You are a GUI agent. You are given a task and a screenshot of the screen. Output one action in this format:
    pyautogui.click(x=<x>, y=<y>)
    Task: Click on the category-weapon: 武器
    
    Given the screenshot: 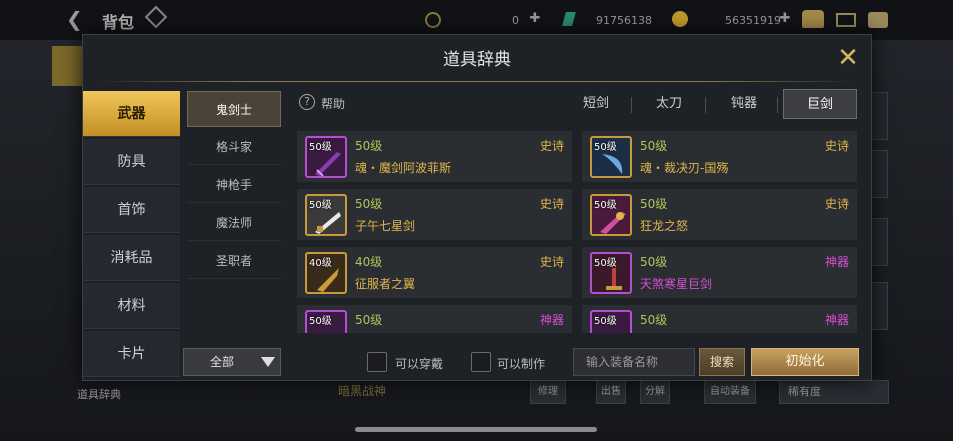 What is the action you would take?
    pyautogui.click(x=131, y=114)
    